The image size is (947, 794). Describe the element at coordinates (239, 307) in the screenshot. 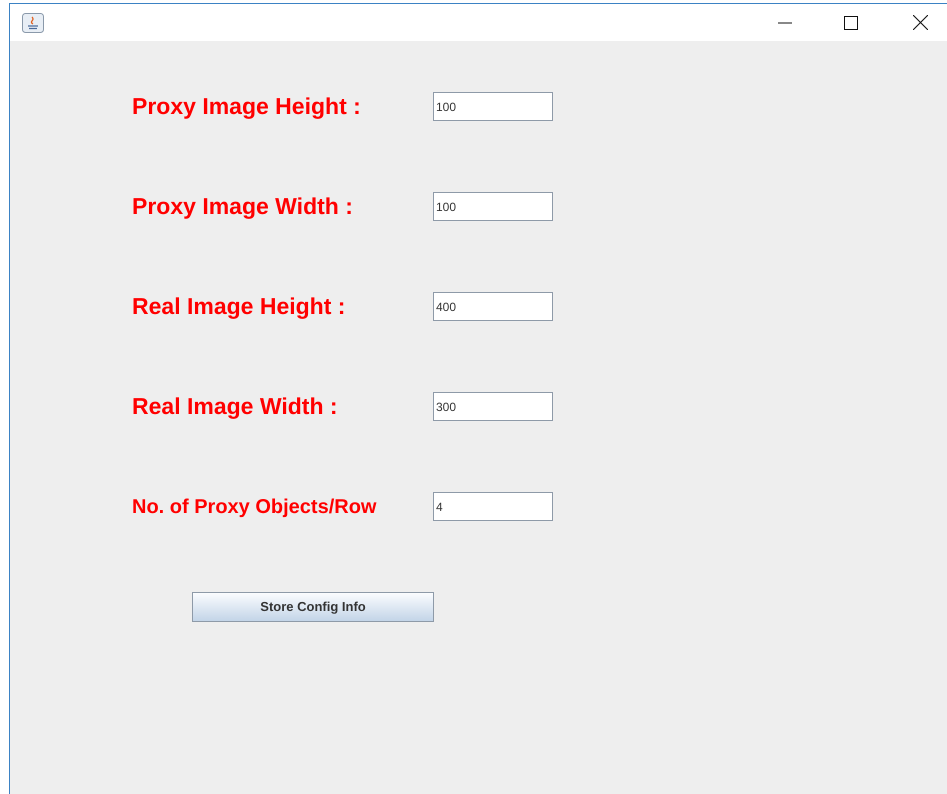

I see `field-label: Real Image Height :` at that location.